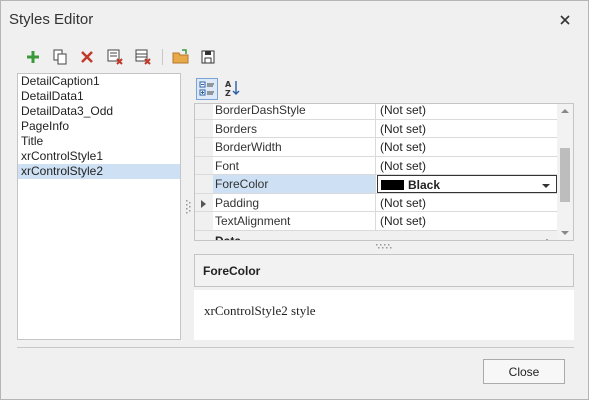 The width and height of the screenshot is (589, 400). Describe the element at coordinates (287, 57) in the screenshot. I see `toolbar` at that location.